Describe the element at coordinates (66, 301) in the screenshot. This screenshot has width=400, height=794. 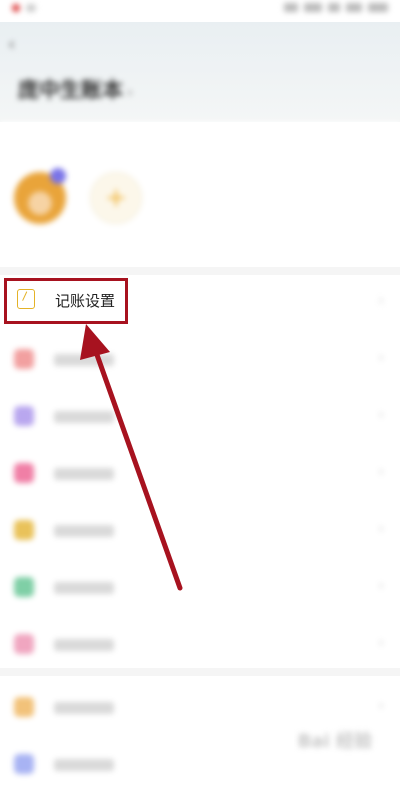
I see `highlight-box` at that location.